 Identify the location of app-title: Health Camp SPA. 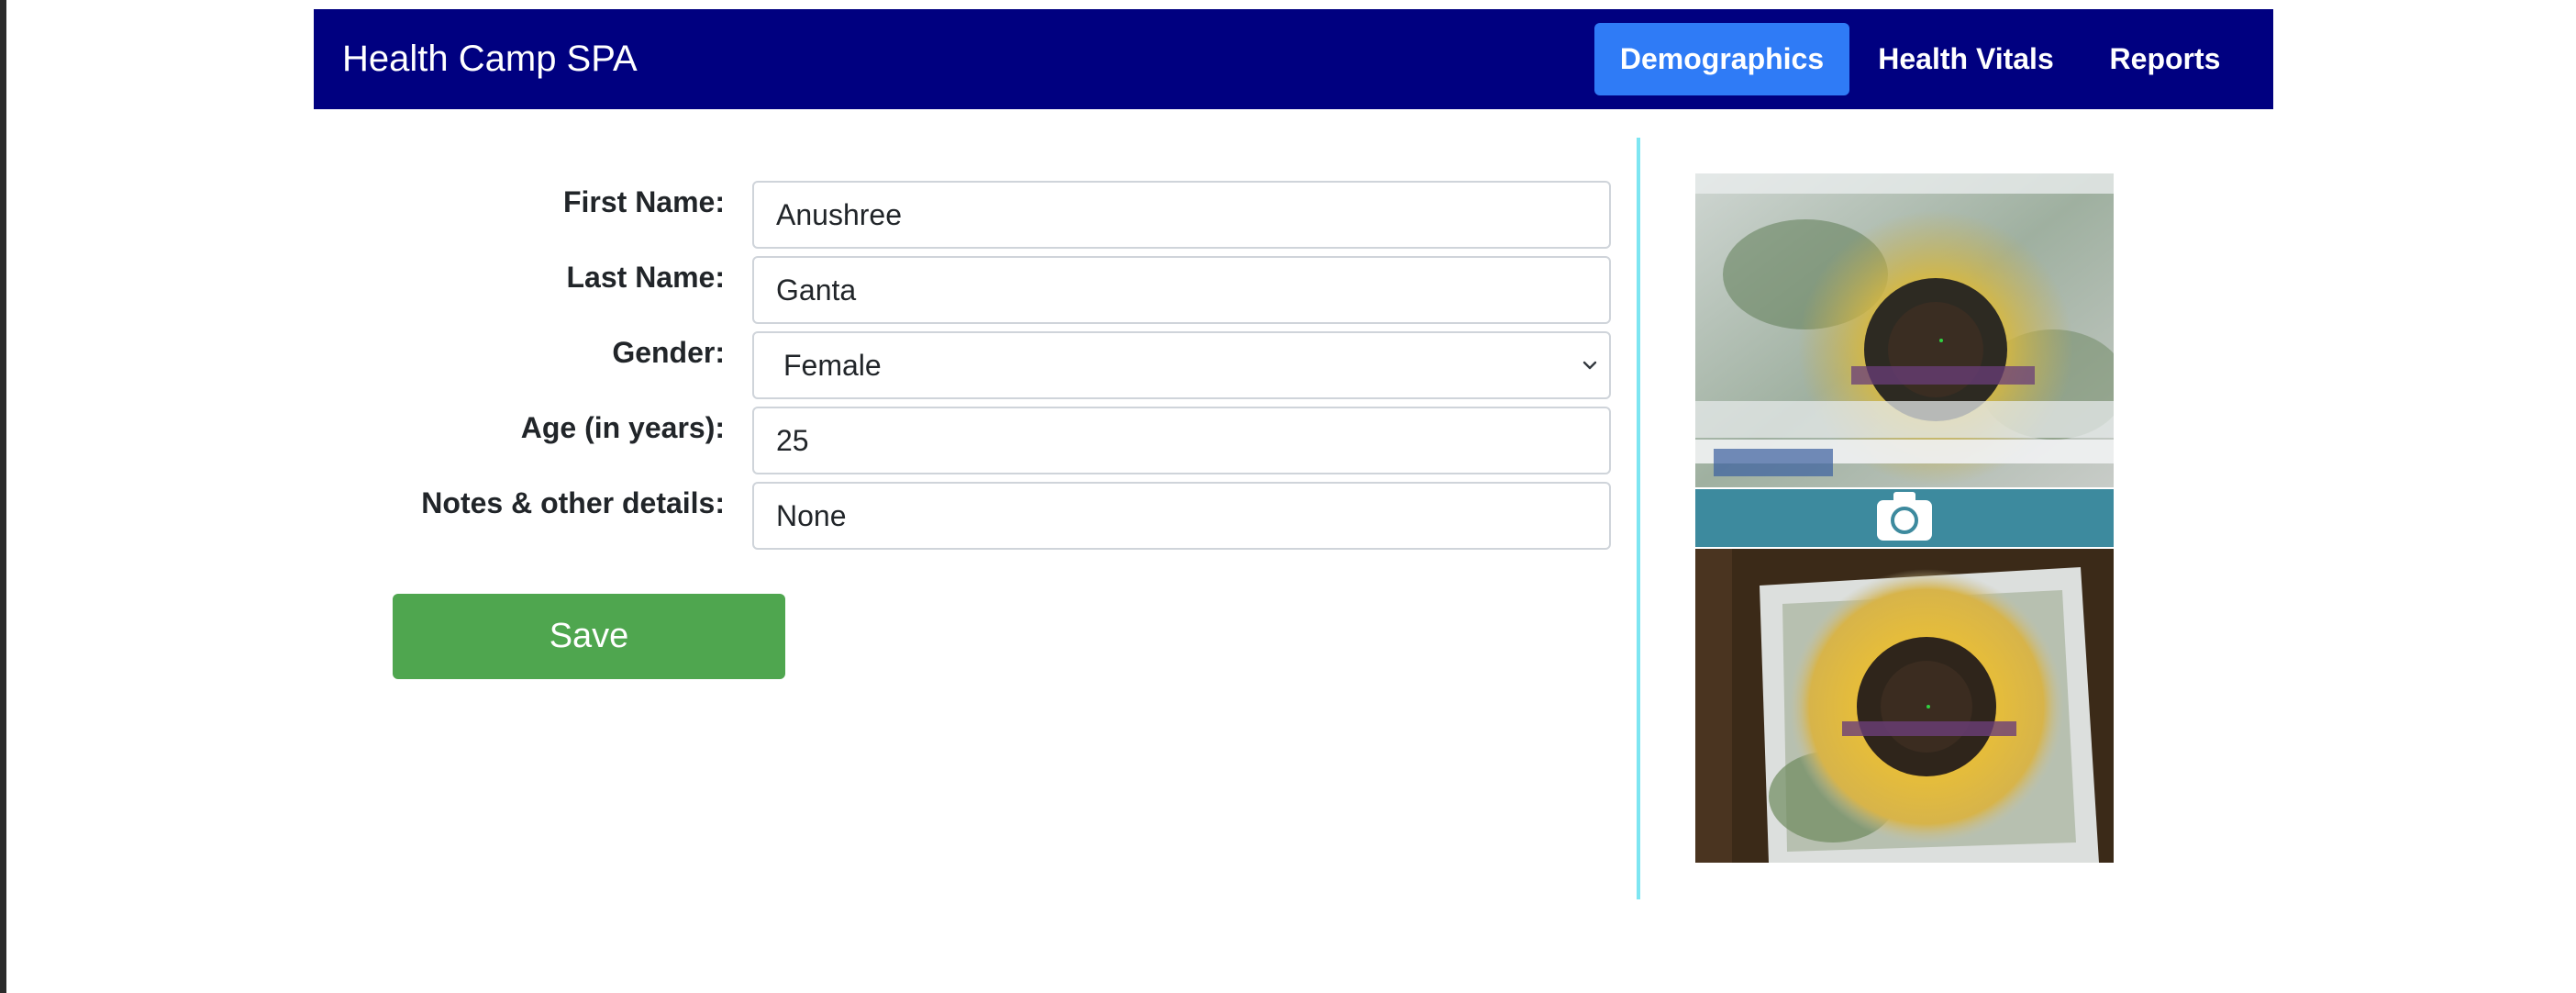
(490, 59).